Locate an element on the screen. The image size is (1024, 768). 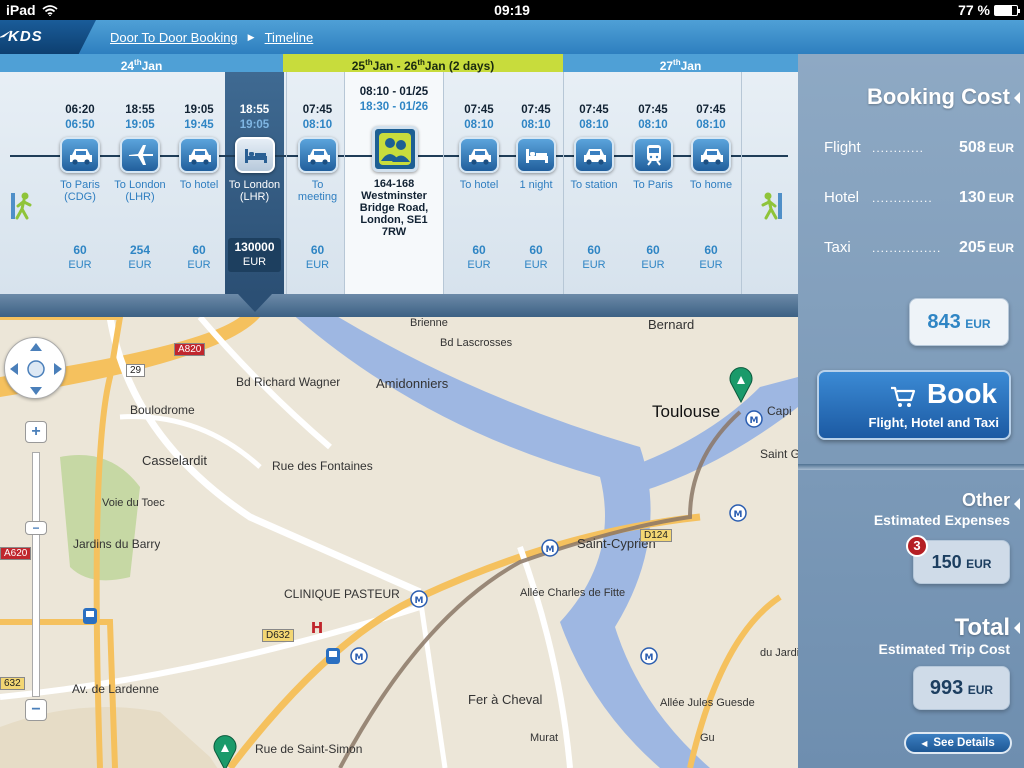
meeting-icon is located at coordinates (395, 149).